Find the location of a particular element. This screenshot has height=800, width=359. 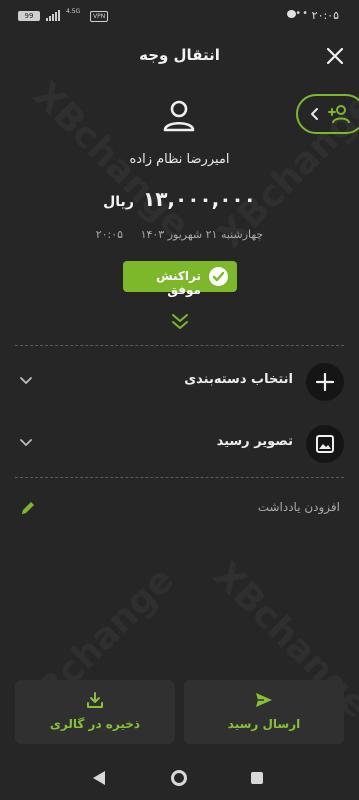

save-gallery-label: ذخیره در گالری is located at coordinates (95, 724).